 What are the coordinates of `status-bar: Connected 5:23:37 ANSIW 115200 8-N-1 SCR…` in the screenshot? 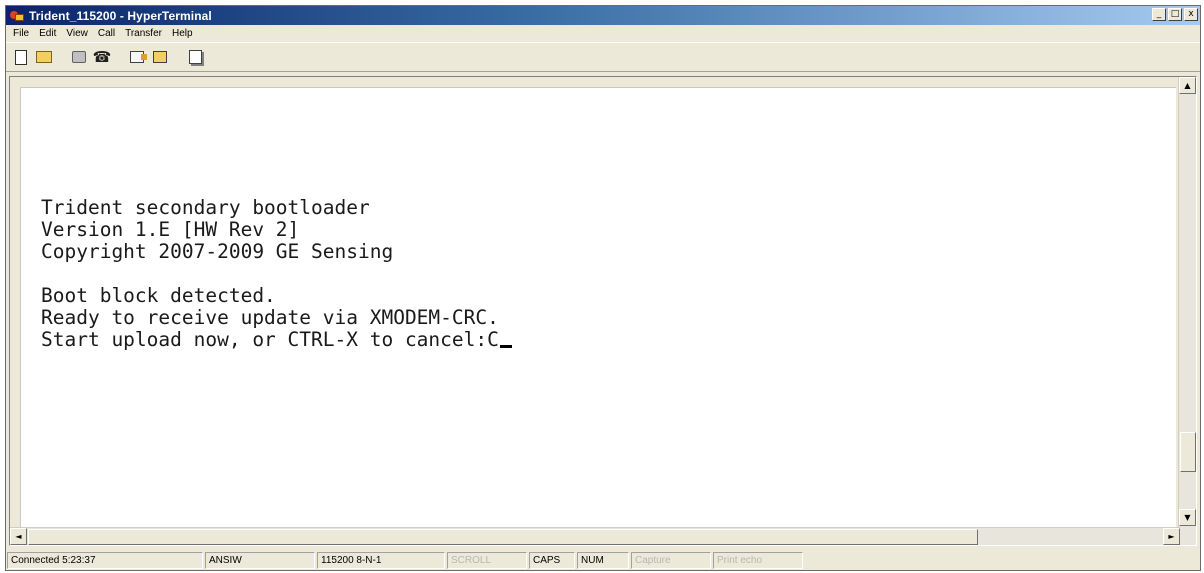 It's located at (603, 560).